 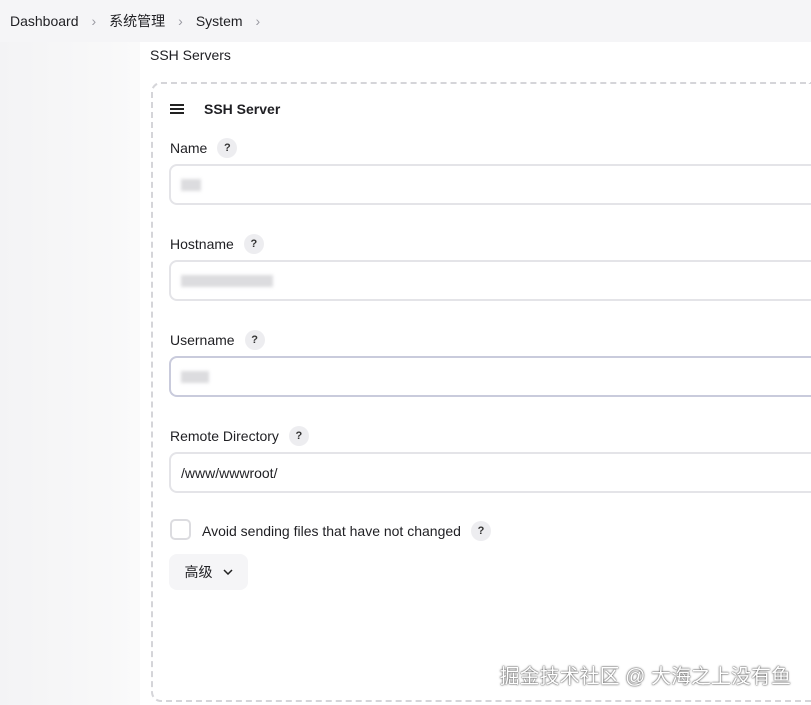 I want to click on card-title: SSH Server, so click(x=242, y=109).